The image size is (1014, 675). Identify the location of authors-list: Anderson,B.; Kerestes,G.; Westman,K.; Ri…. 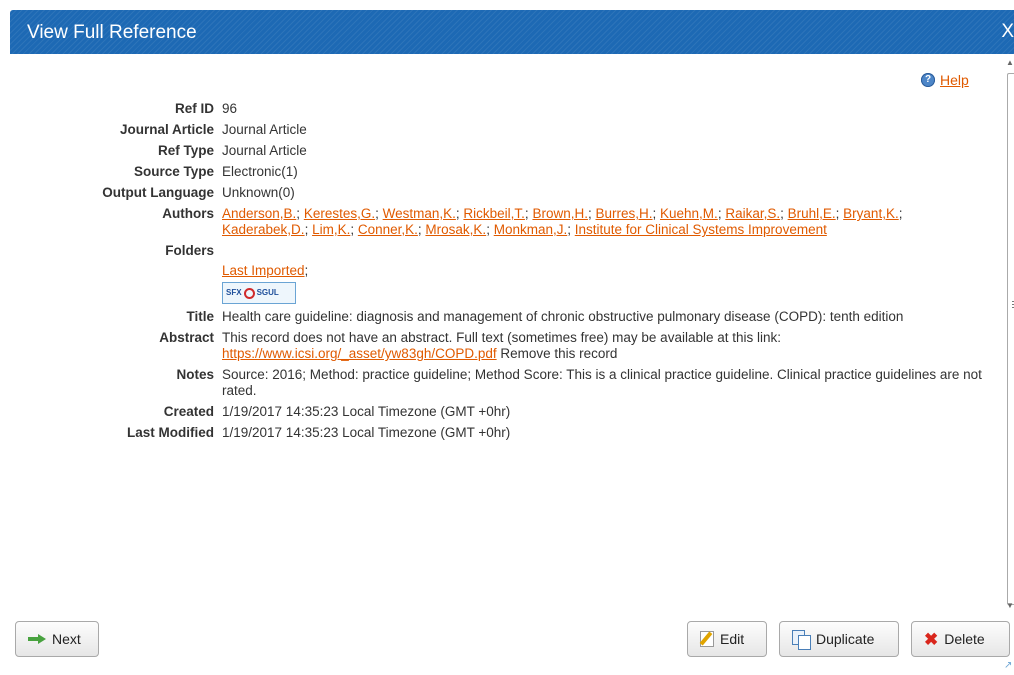
(602, 222).